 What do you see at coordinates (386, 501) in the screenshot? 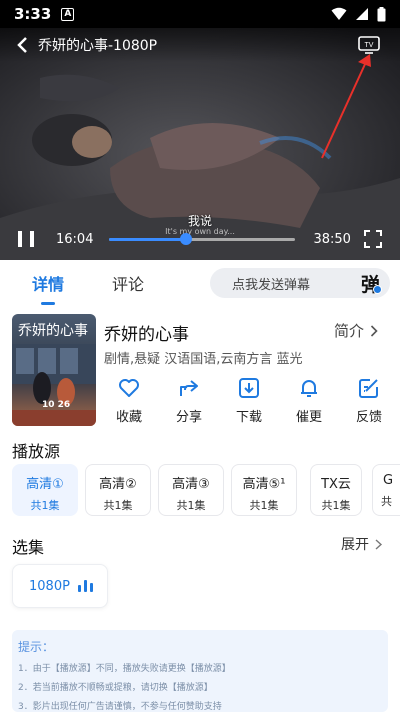
I see `source-count: 共` at bounding box center [386, 501].